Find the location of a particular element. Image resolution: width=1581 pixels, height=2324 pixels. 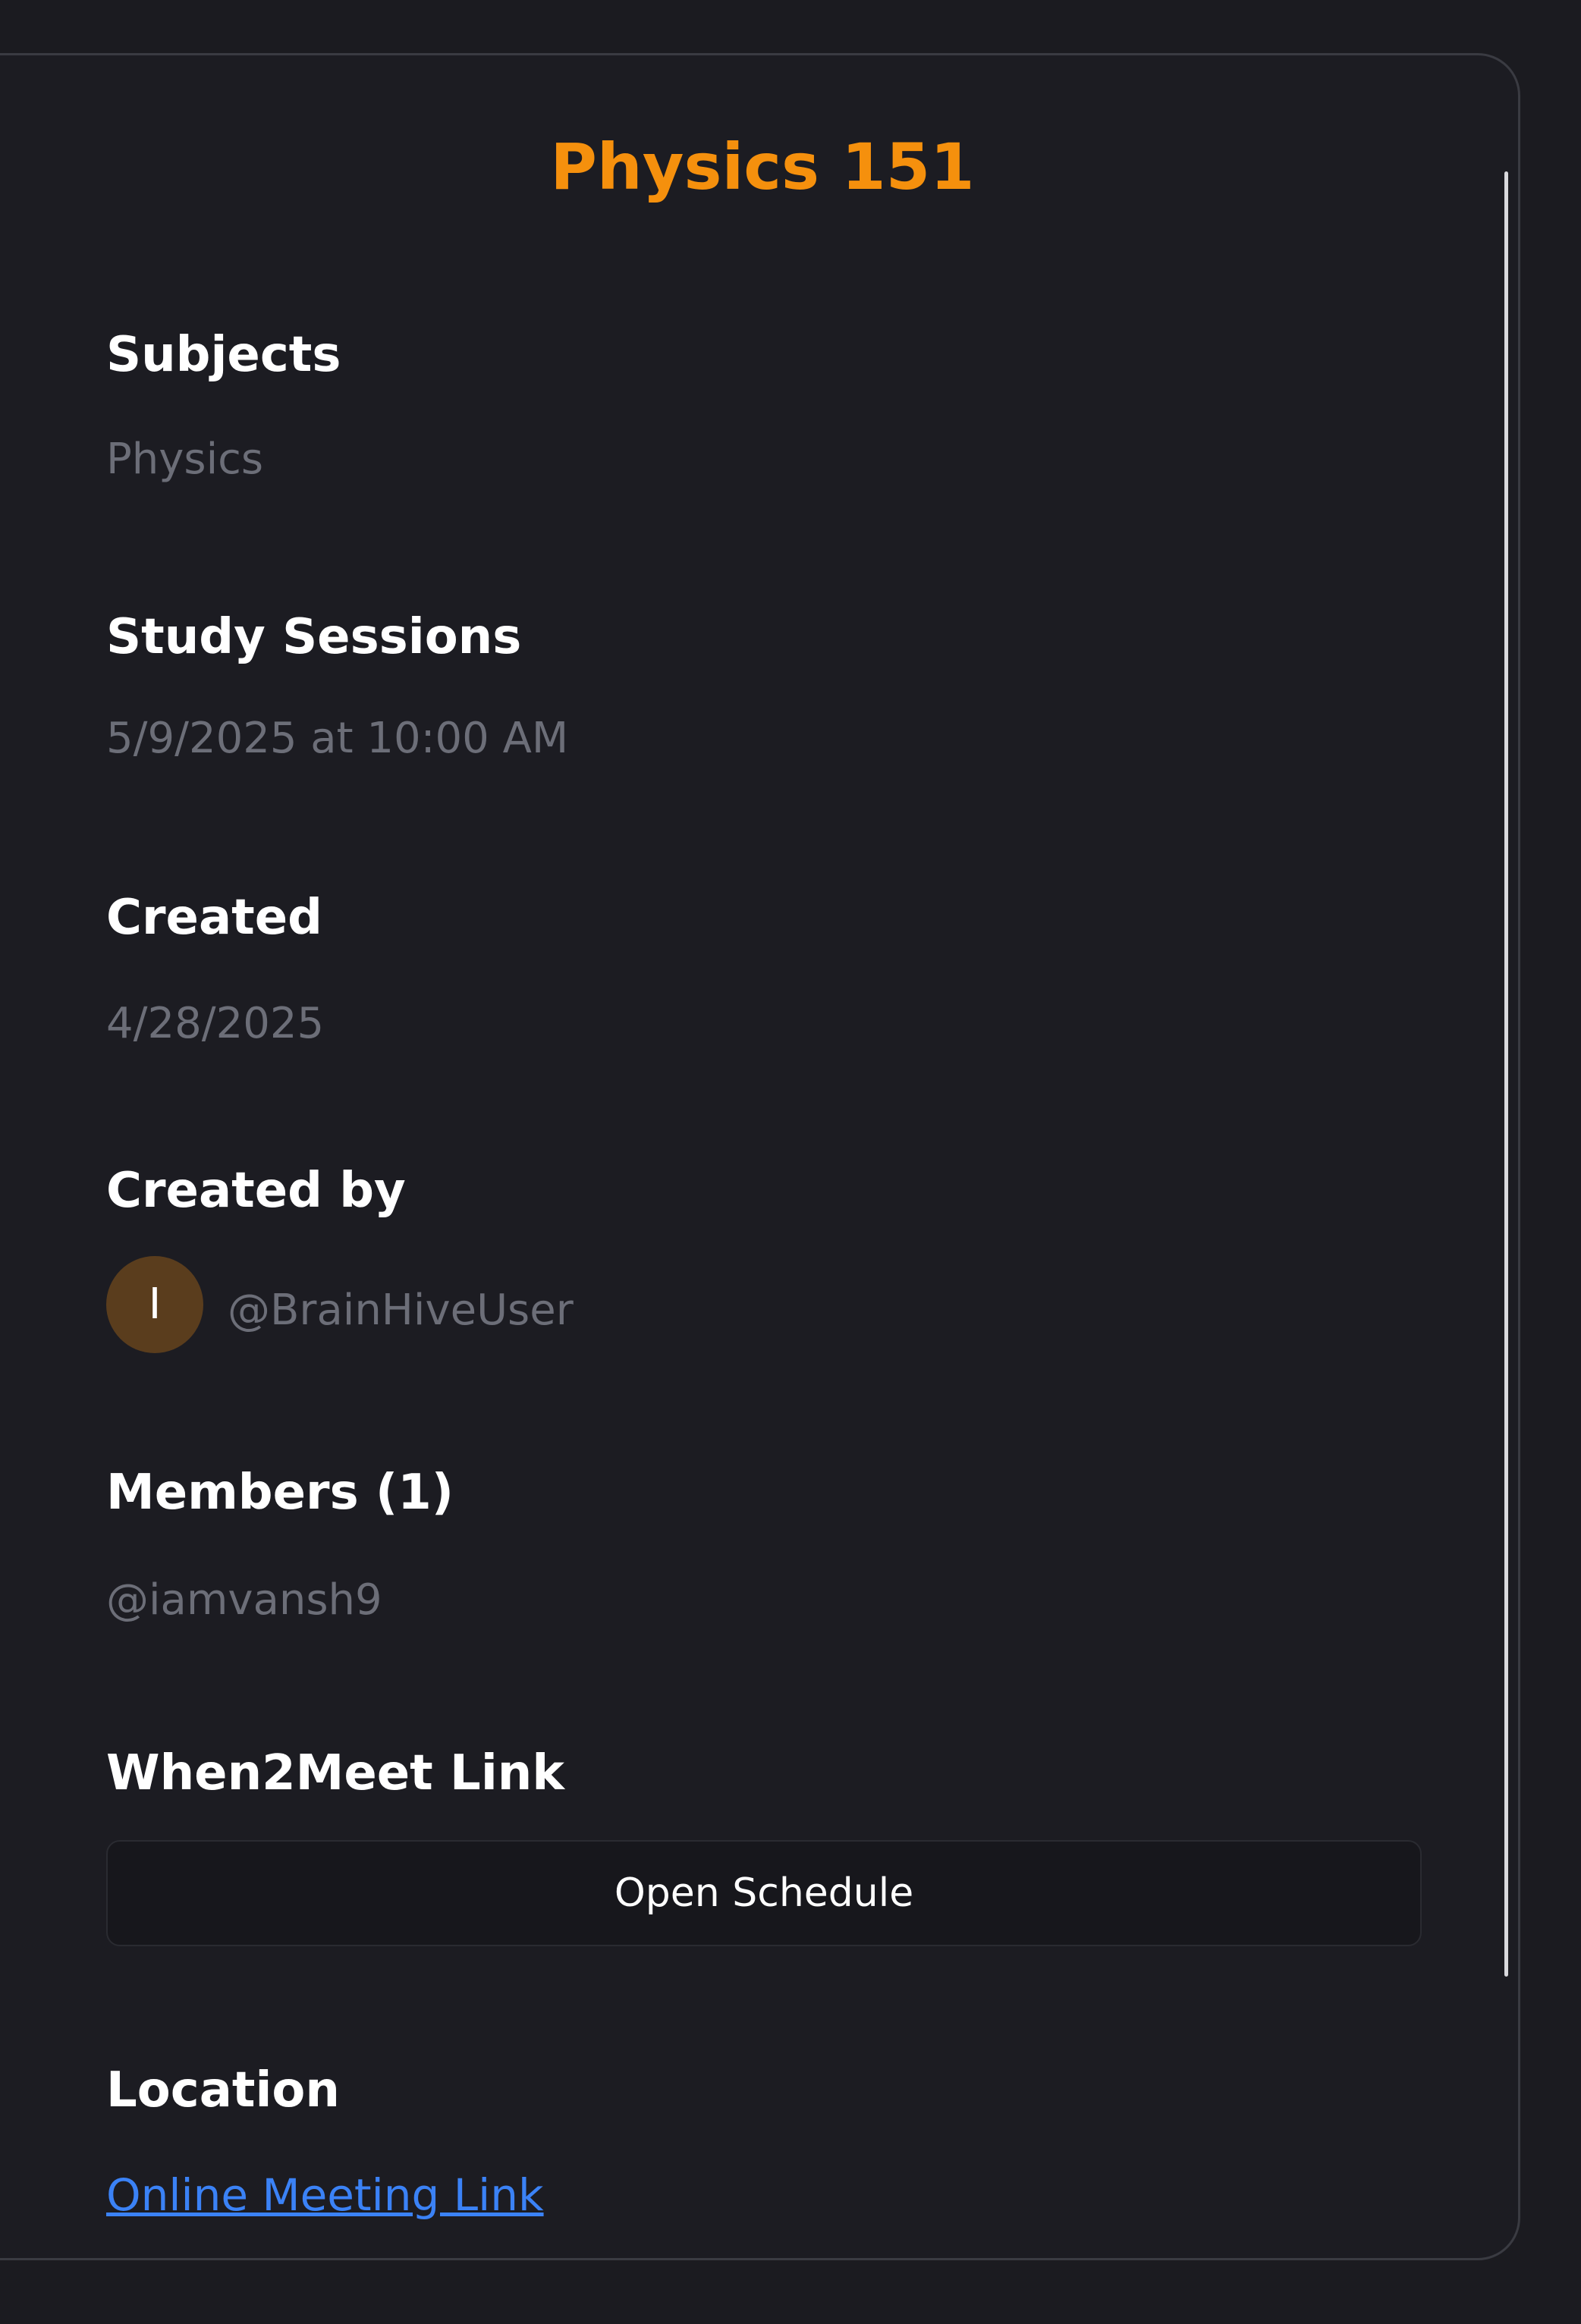

creator-avatar: I is located at coordinates (154, 1304).